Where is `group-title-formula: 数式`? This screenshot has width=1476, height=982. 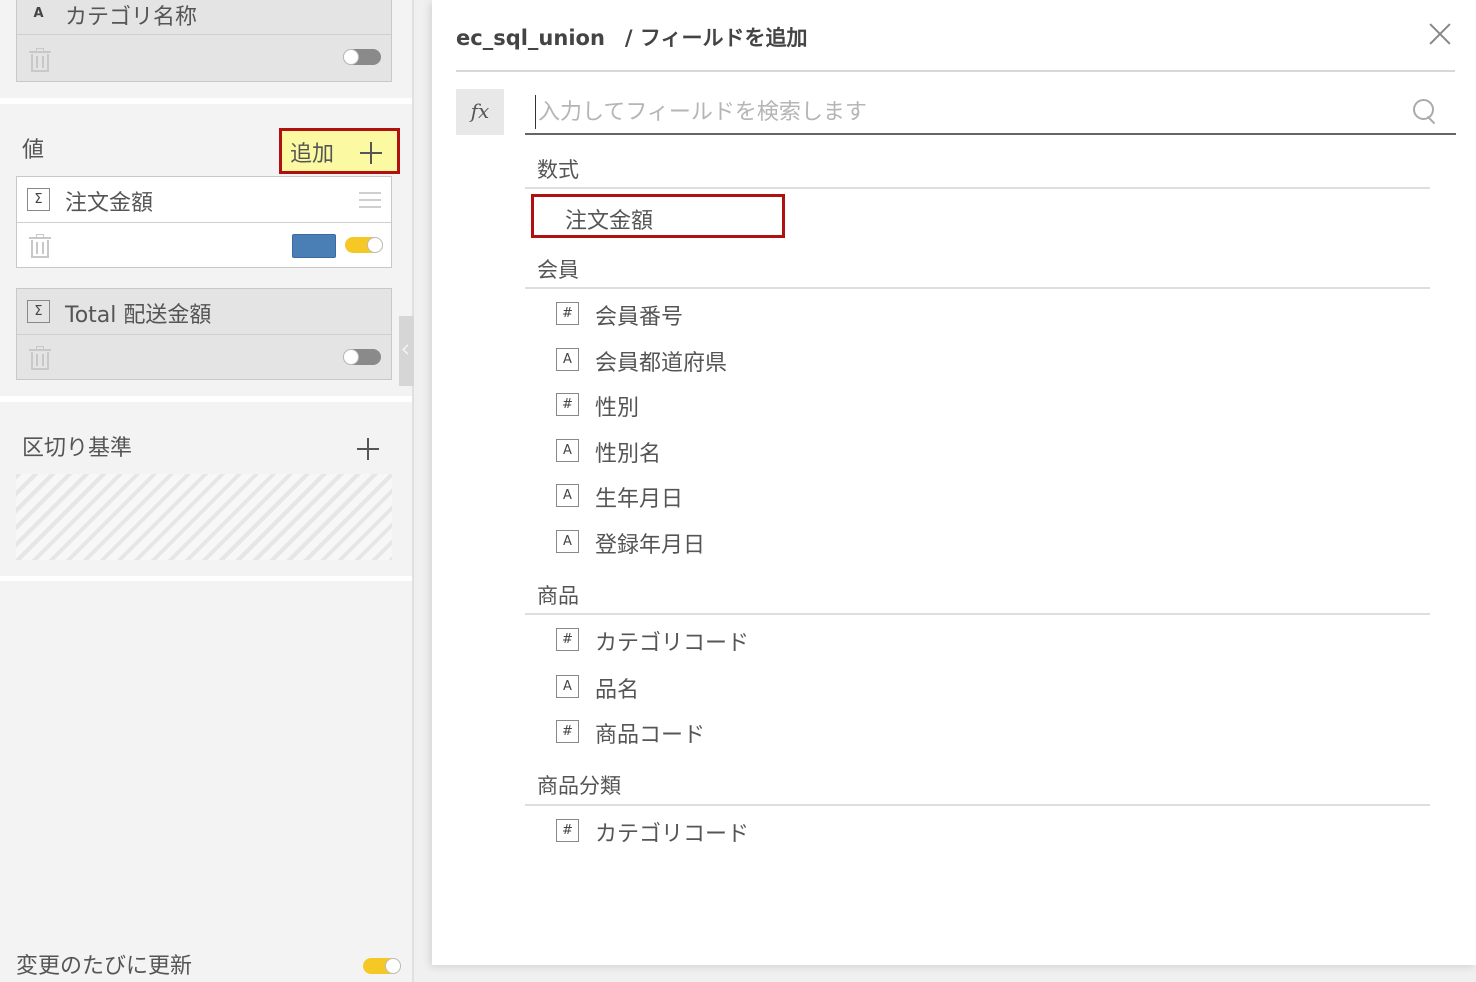 group-title-formula: 数式 is located at coordinates (558, 170).